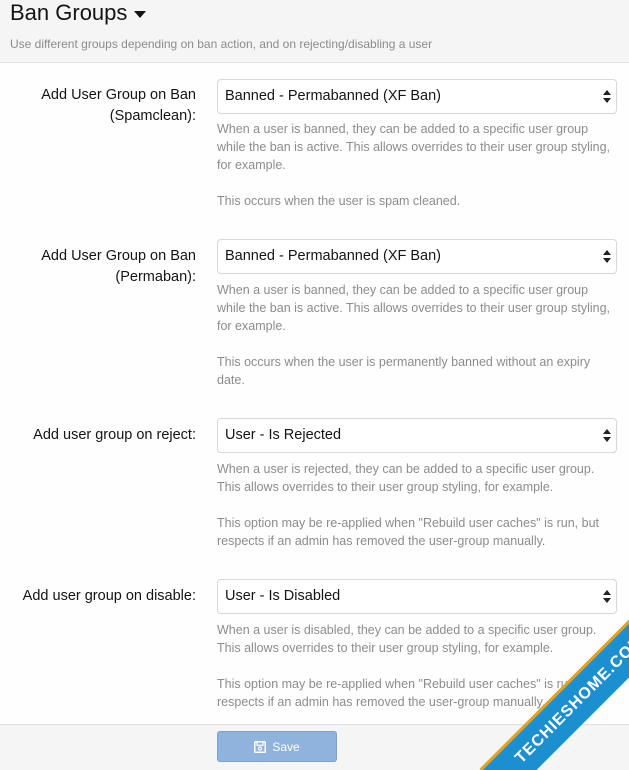 This screenshot has height=770, width=629. I want to click on save-icon, so click(260, 746).